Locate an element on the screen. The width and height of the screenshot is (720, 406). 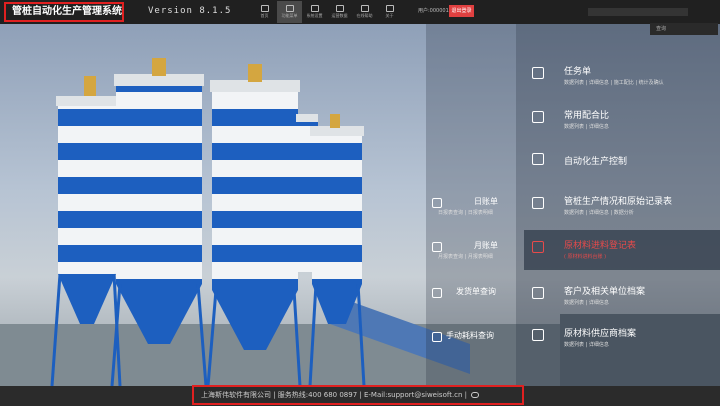
home-icon is located at coordinates (264, 8).